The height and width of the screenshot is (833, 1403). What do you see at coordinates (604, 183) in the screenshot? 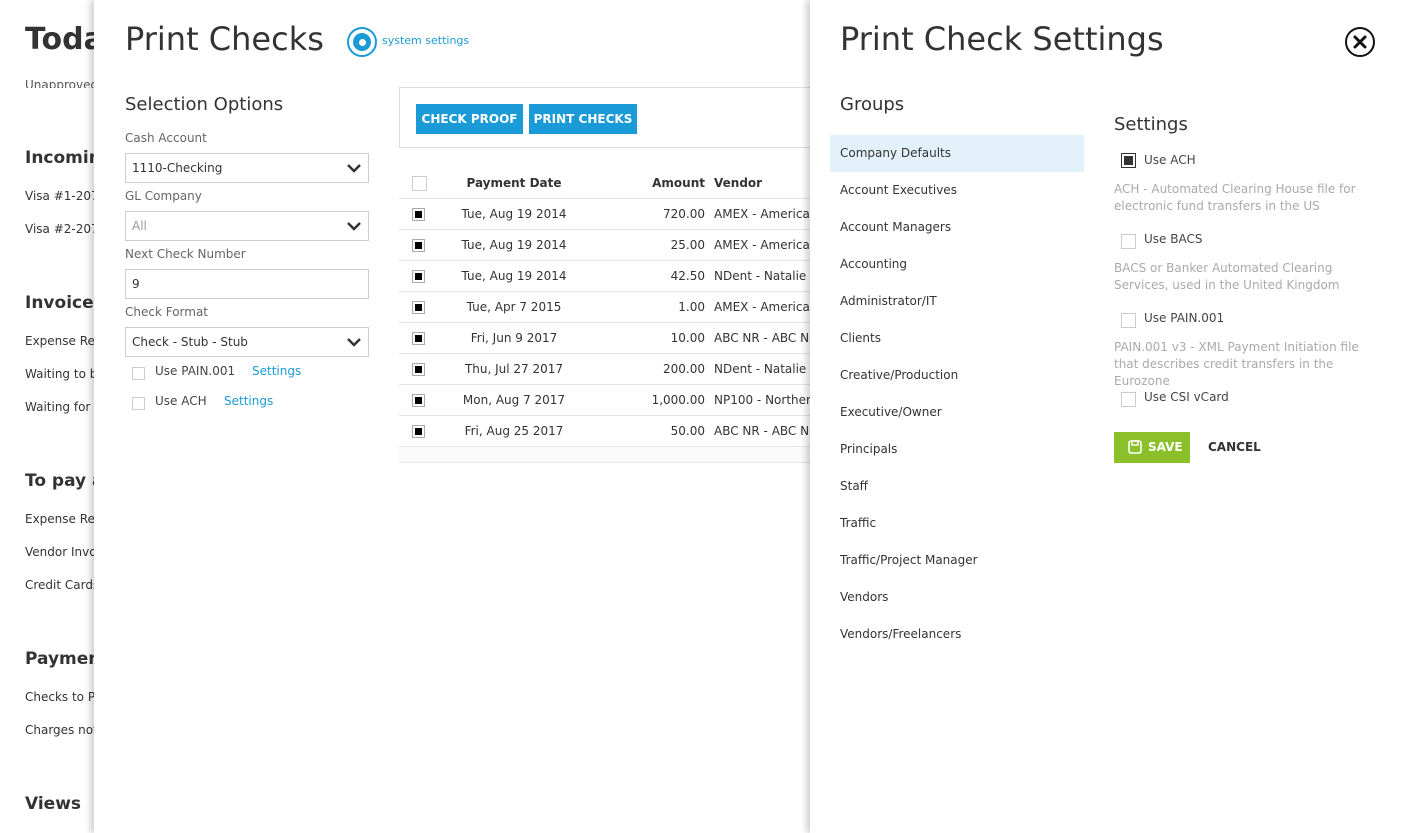
I see `table-header: Payment Date Amount Vendor` at bounding box center [604, 183].